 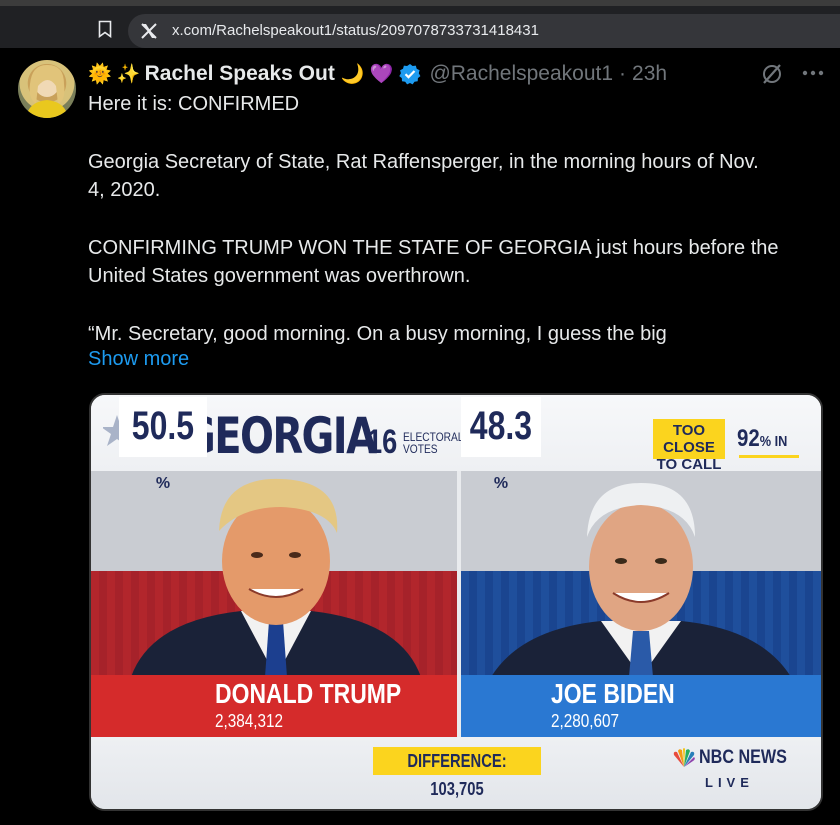 What do you see at coordinates (276, 577) in the screenshot?
I see `trump-portrait` at bounding box center [276, 577].